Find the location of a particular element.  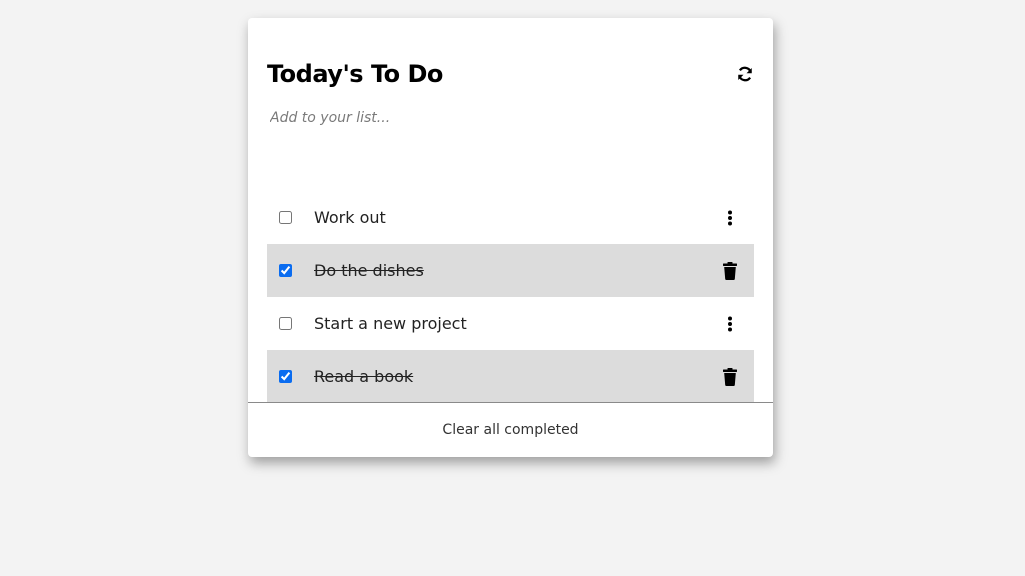

todo-label: Do the dishes is located at coordinates (369, 270).